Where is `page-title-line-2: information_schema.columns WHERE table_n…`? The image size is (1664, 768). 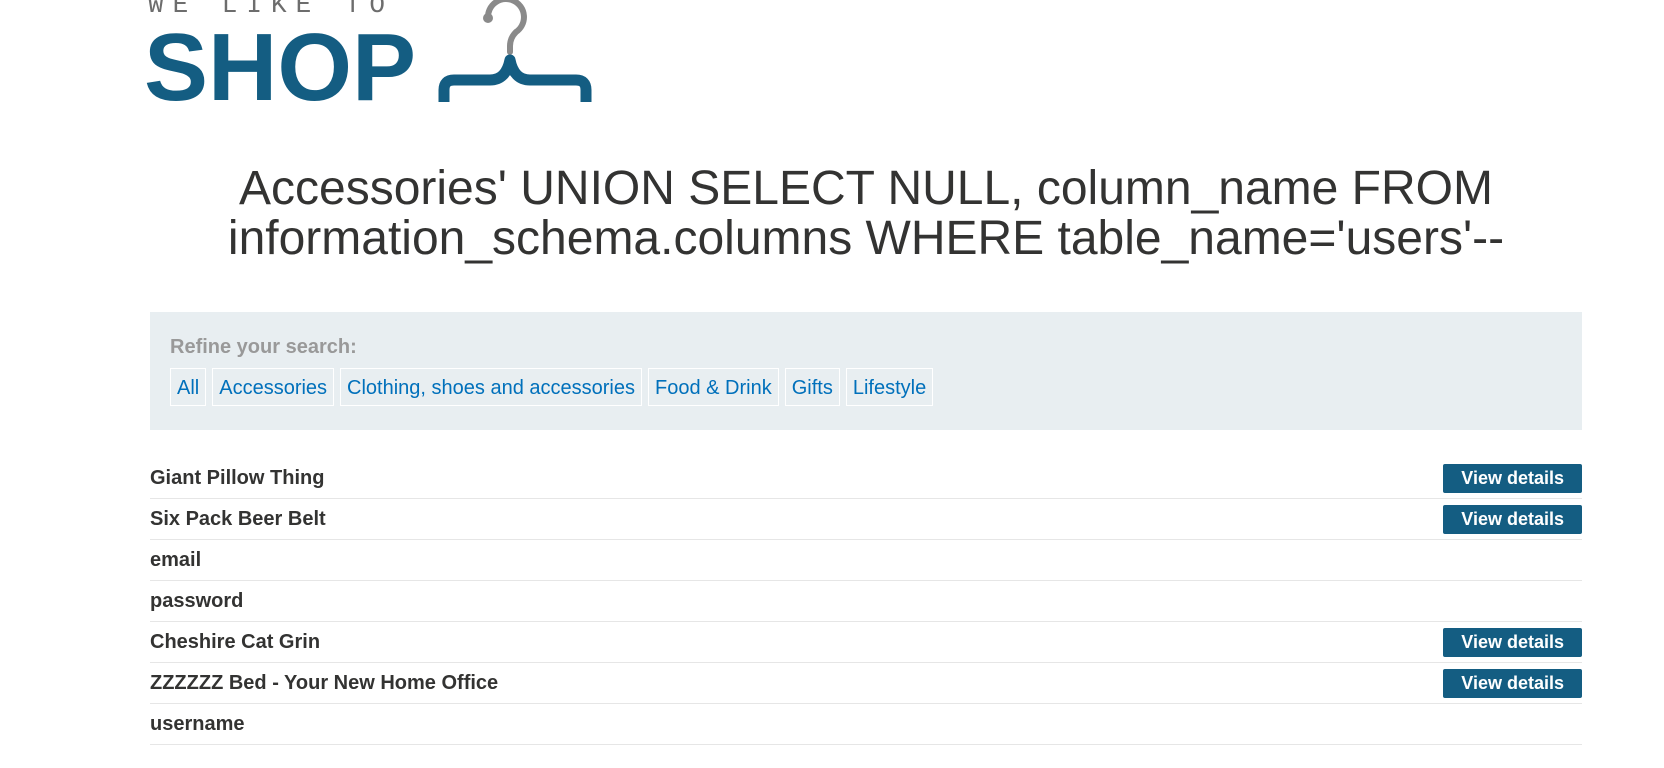 page-title-line-2: information_schema.columns WHERE table_n… is located at coordinates (866, 238).